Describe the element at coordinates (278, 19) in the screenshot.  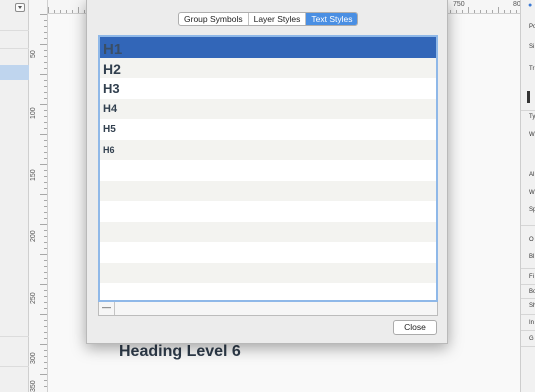
I see `tab-layer-styles: Layer Styles` at that location.